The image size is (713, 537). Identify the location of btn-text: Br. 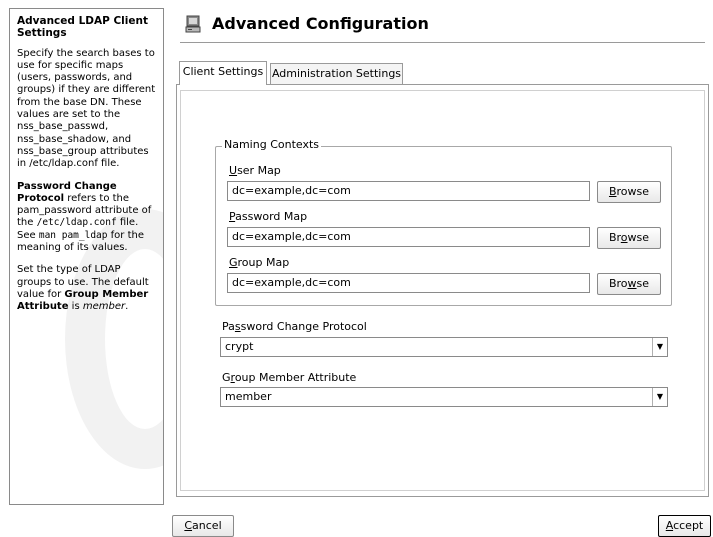
(614, 237).